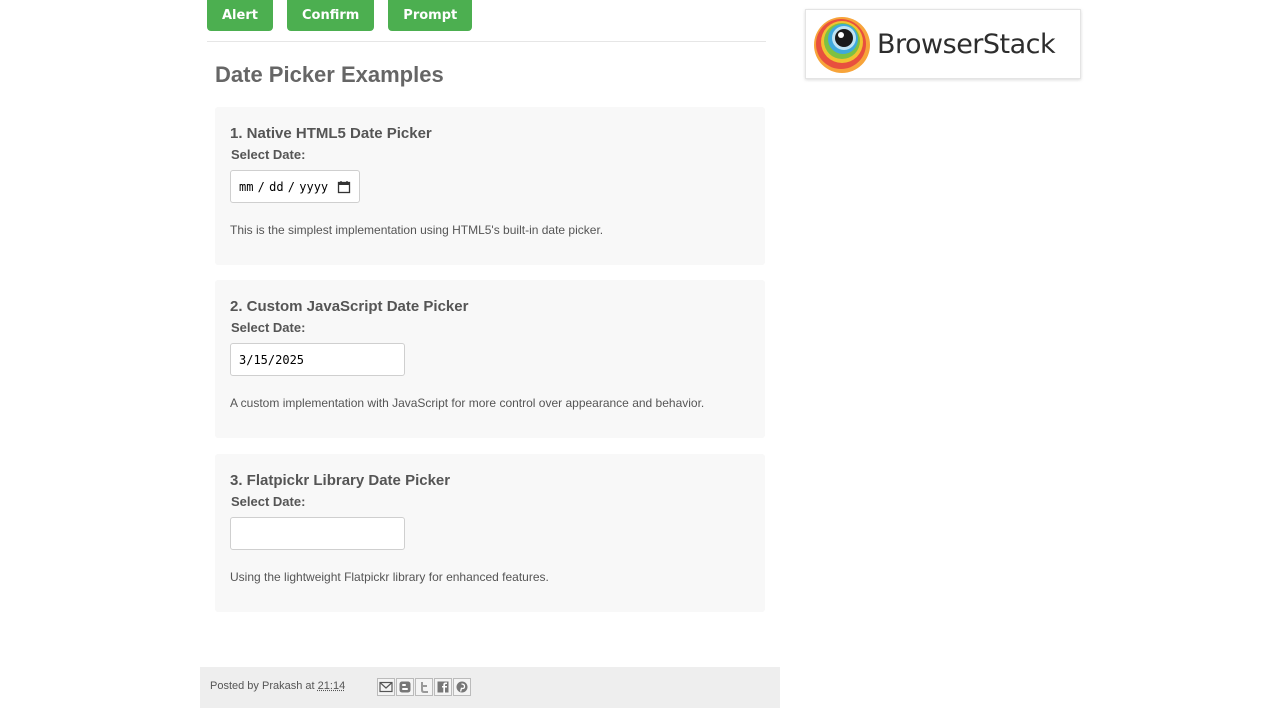  What do you see at coordinates (386, 687) in the screenshot?
I see `email-icon` at bounding box center [386, 687].